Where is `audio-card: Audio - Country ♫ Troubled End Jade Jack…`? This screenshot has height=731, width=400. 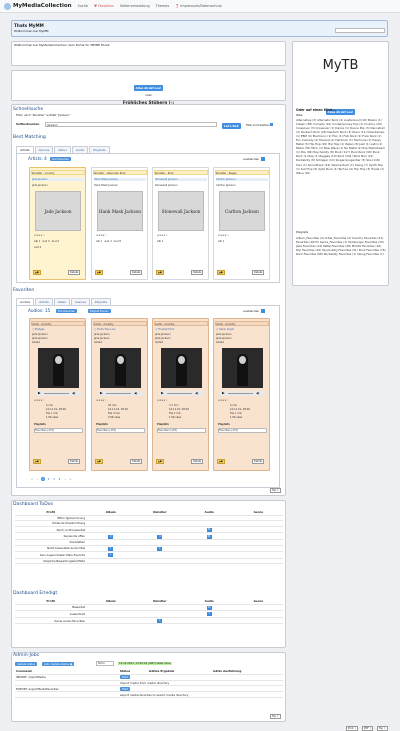
audio-card: Audio - Country ♫ Troubled End Jade Jack… is located at coordinates (180, 394).